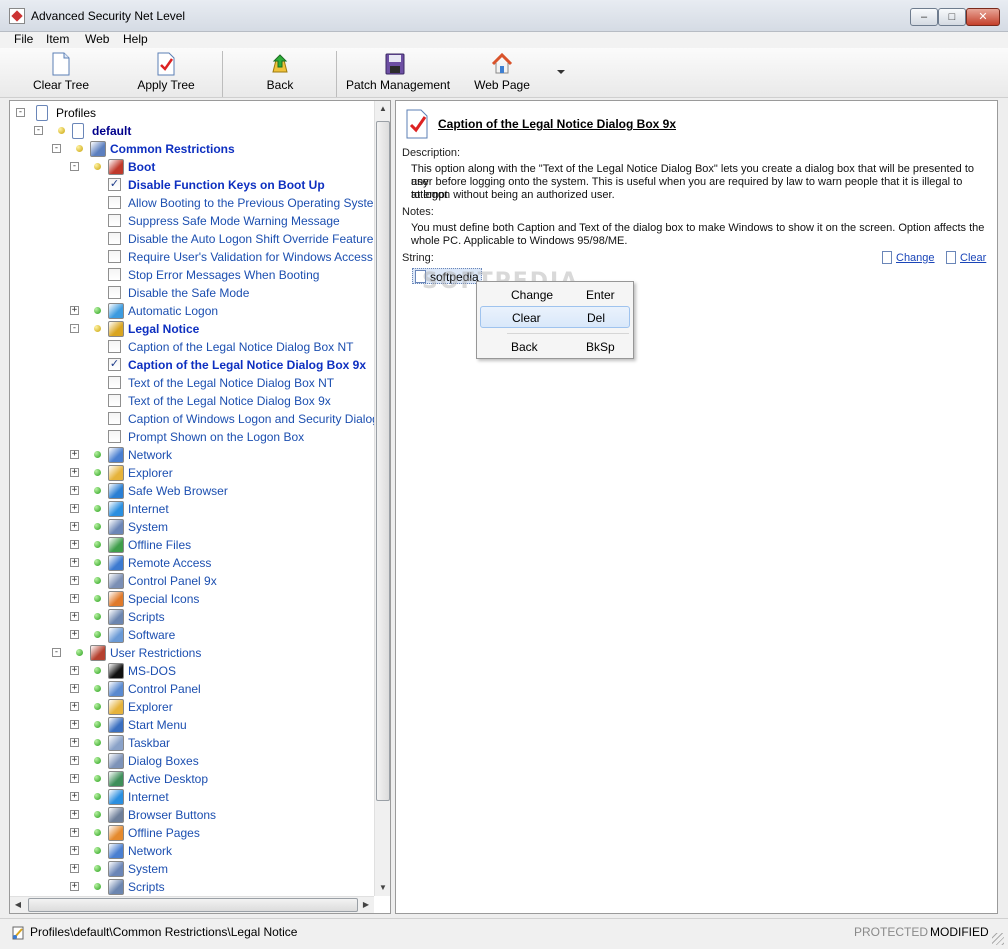  What do you see at coordinates (192, 527) in the screenshot?
I see `tree-row-system: + System` at bounding box center [192, 527].